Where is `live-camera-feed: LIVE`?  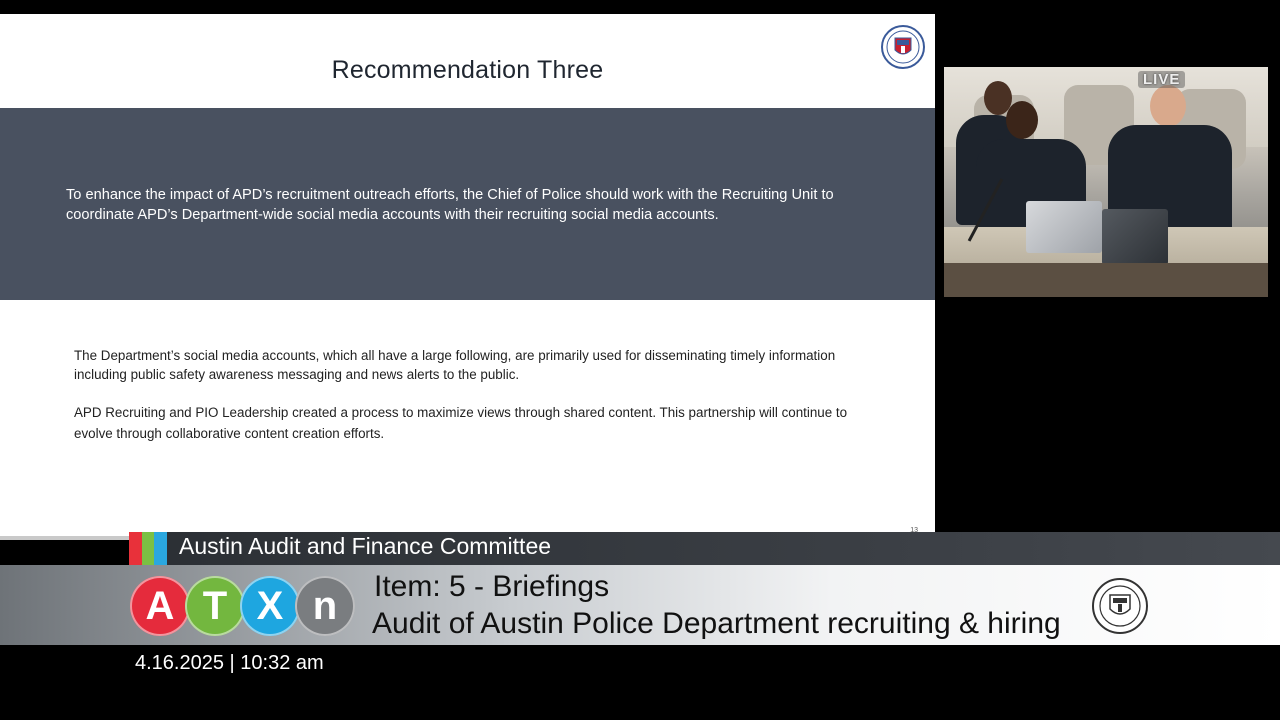
live-camera-feed: LIVE is located at coordinates (1106, 182).